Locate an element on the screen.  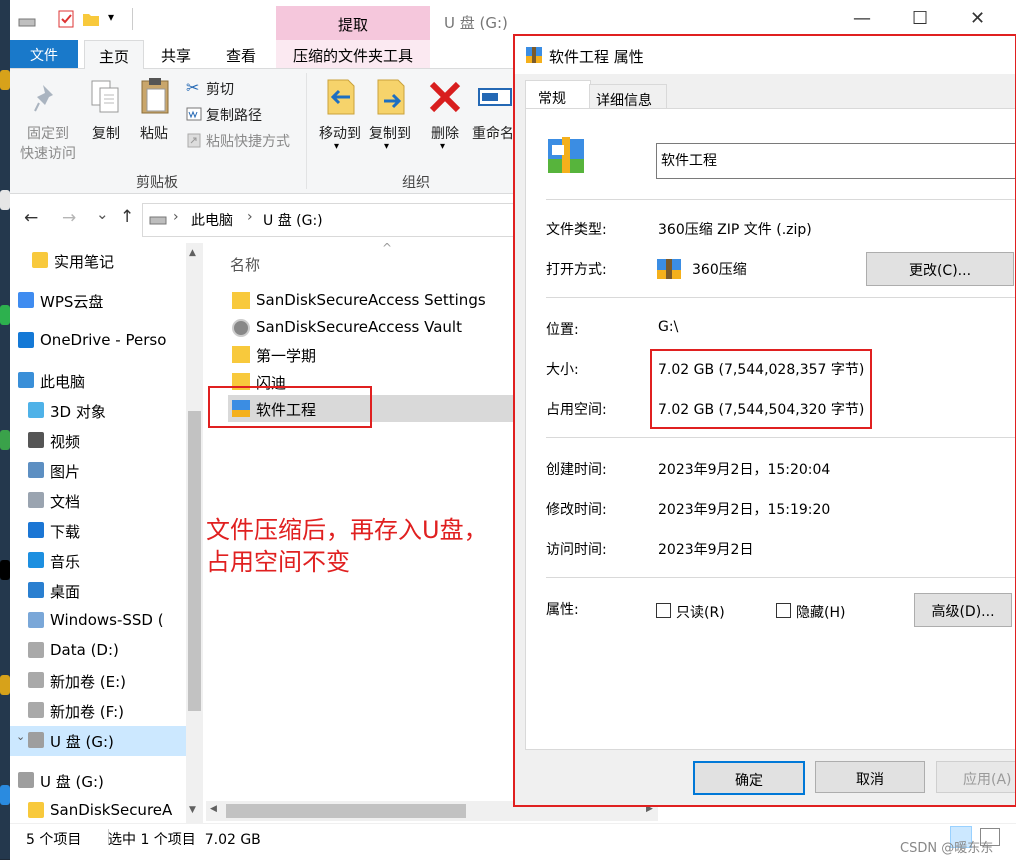
breadcrumb-usb-drive: U 盘 (G:) is located at coordinates (293, 220).